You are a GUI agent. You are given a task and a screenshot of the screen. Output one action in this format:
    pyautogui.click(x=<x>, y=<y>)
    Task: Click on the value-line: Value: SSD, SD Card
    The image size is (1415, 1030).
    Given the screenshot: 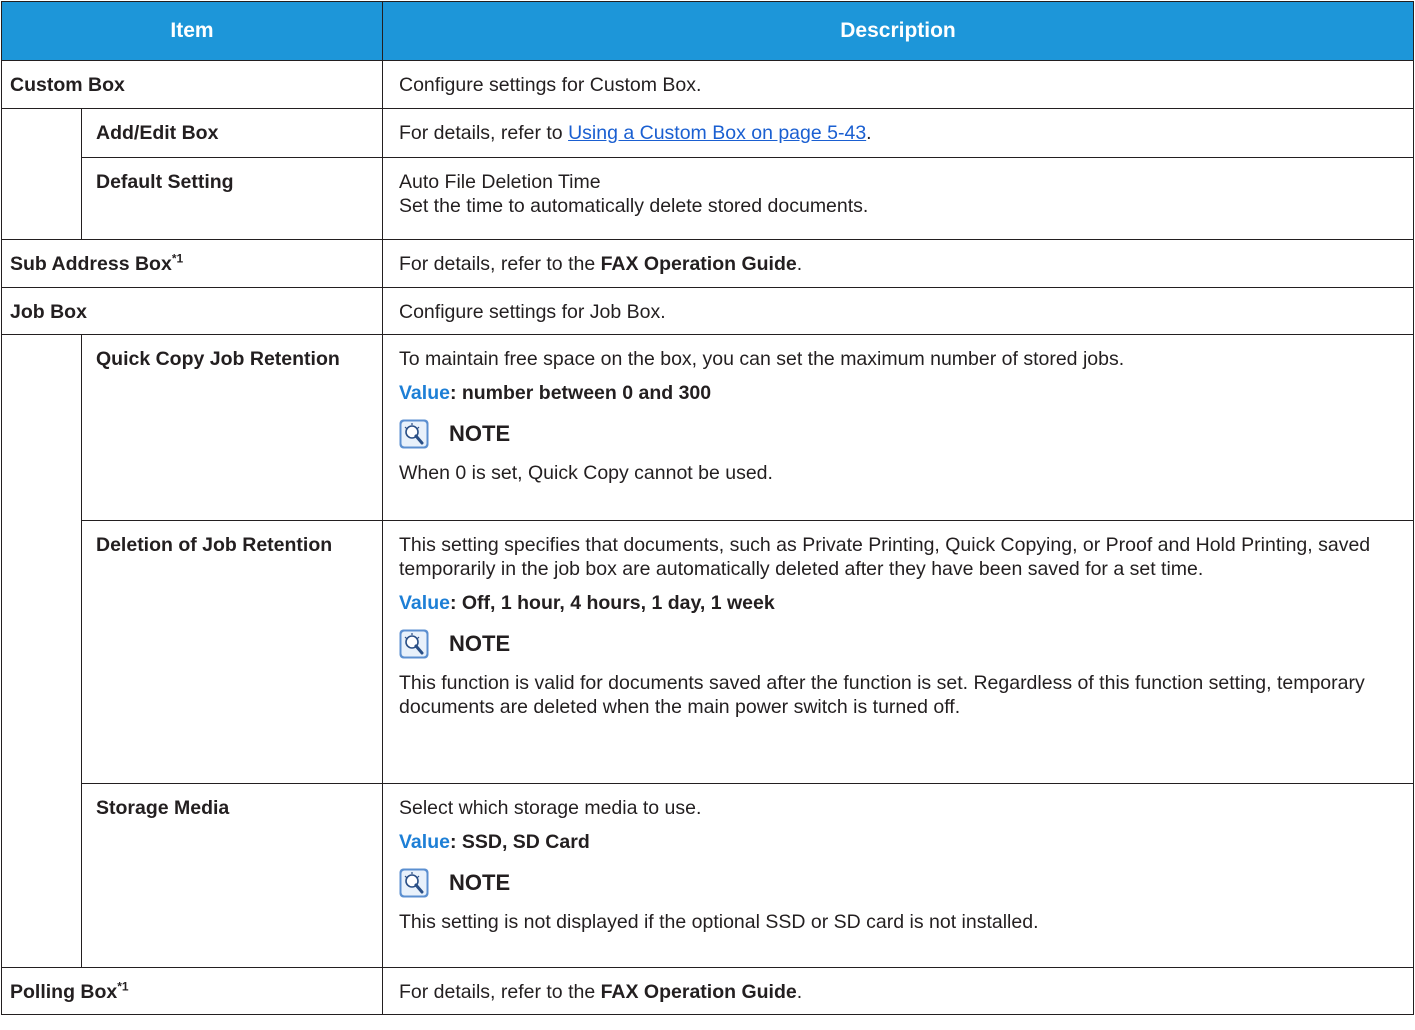 What is the action you would take?
    pyautogui.click(x=494, y=842)
    